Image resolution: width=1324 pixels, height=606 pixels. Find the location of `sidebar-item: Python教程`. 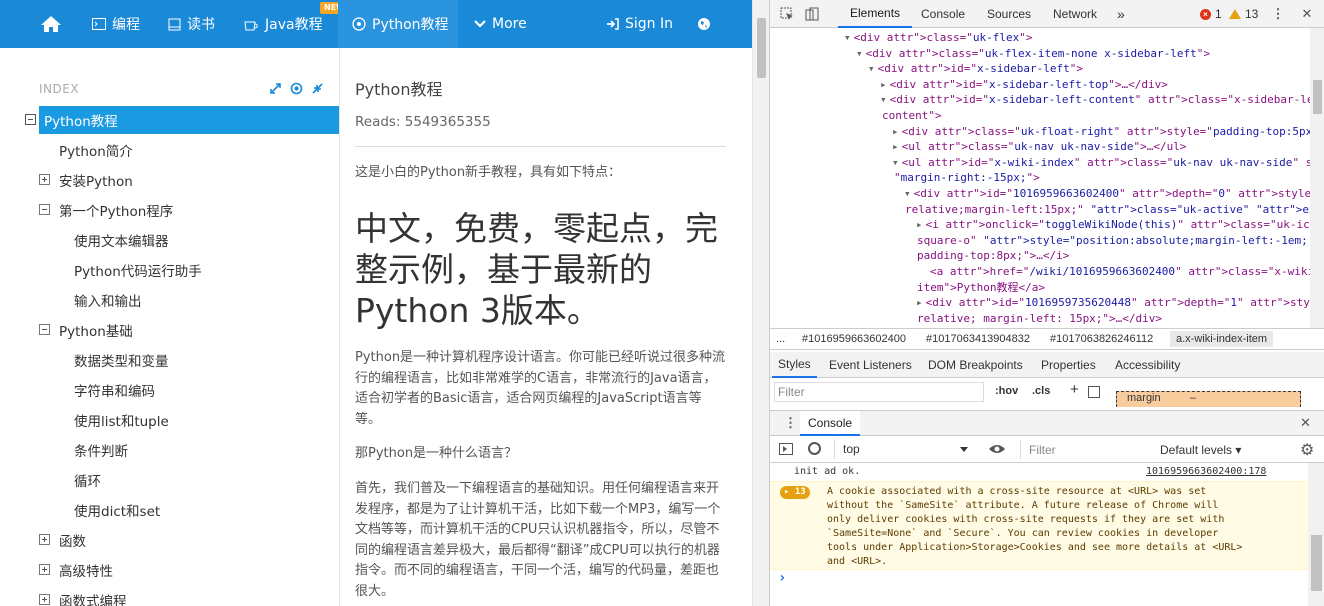

sidebar-item: Python教程 is located at coordinates (182, 120).